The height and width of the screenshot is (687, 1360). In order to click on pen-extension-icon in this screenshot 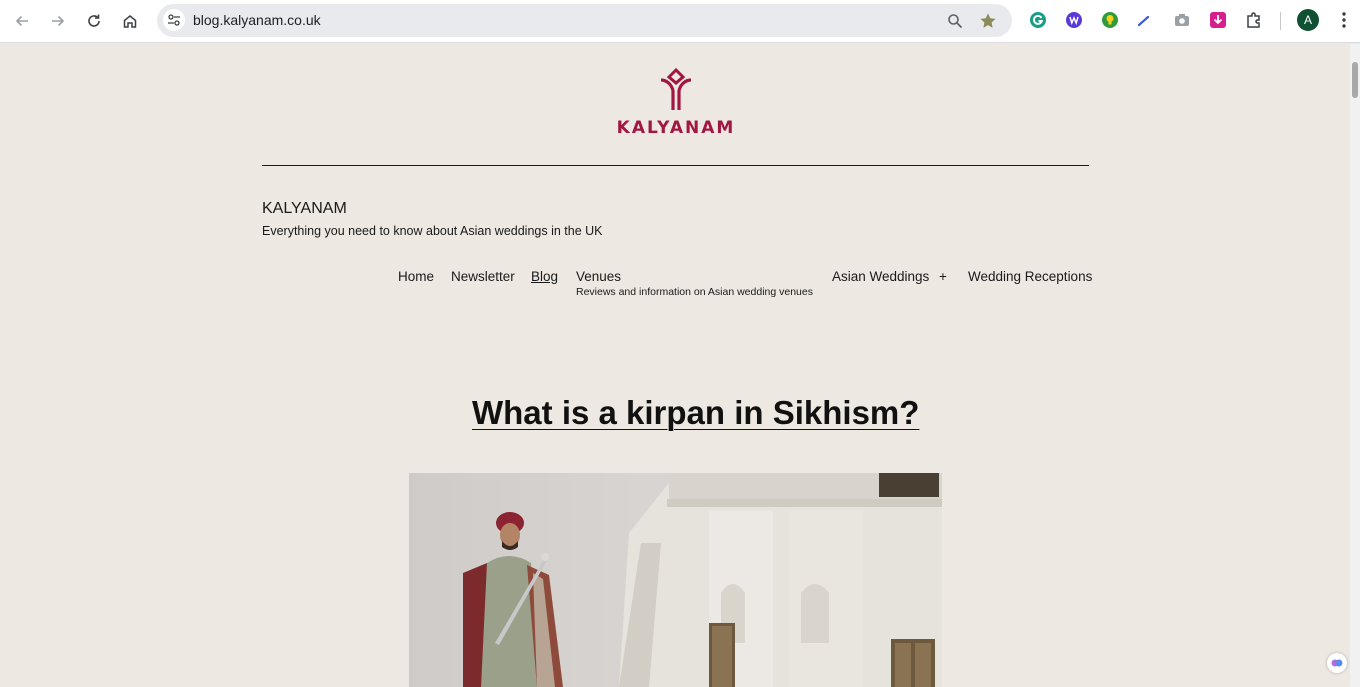, I will do `click(1143, 21)`.